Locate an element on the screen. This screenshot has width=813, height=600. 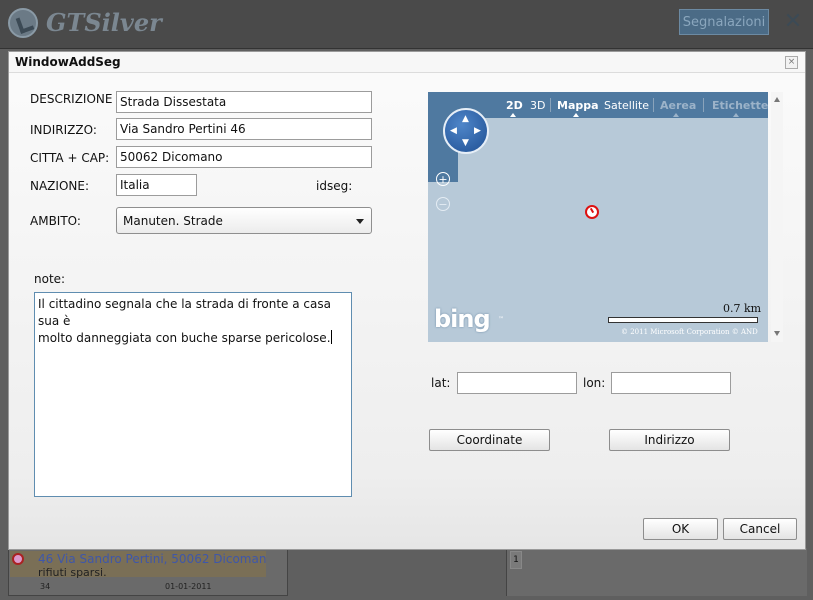
background-item-id: 34 is located at coordinates (45, 586).